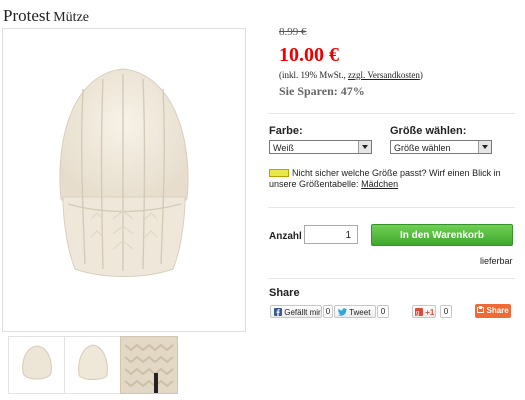  I want to click on google-plus-label: +1, so click(430, 312).